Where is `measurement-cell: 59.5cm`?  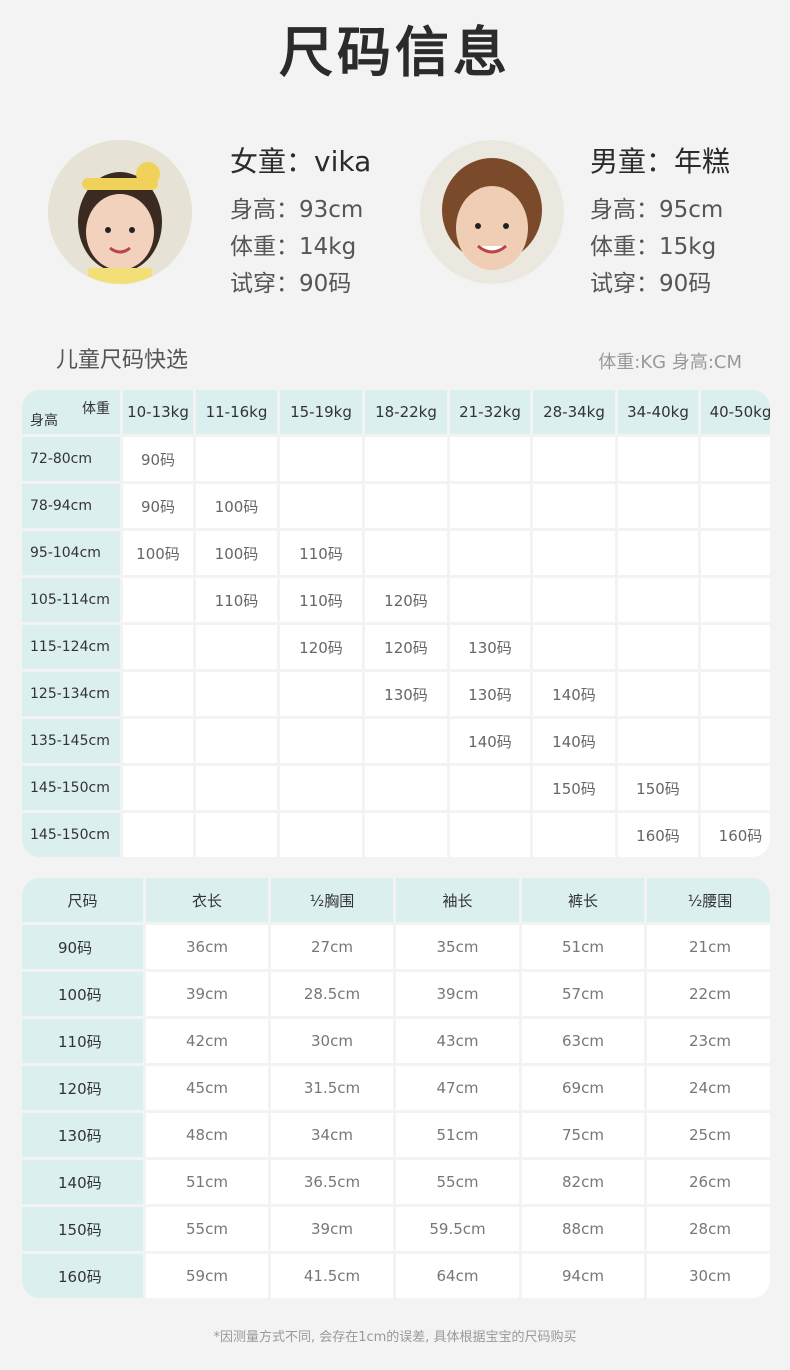
measurement-cell: 59.5cm is located at coordinates (457, 1229).